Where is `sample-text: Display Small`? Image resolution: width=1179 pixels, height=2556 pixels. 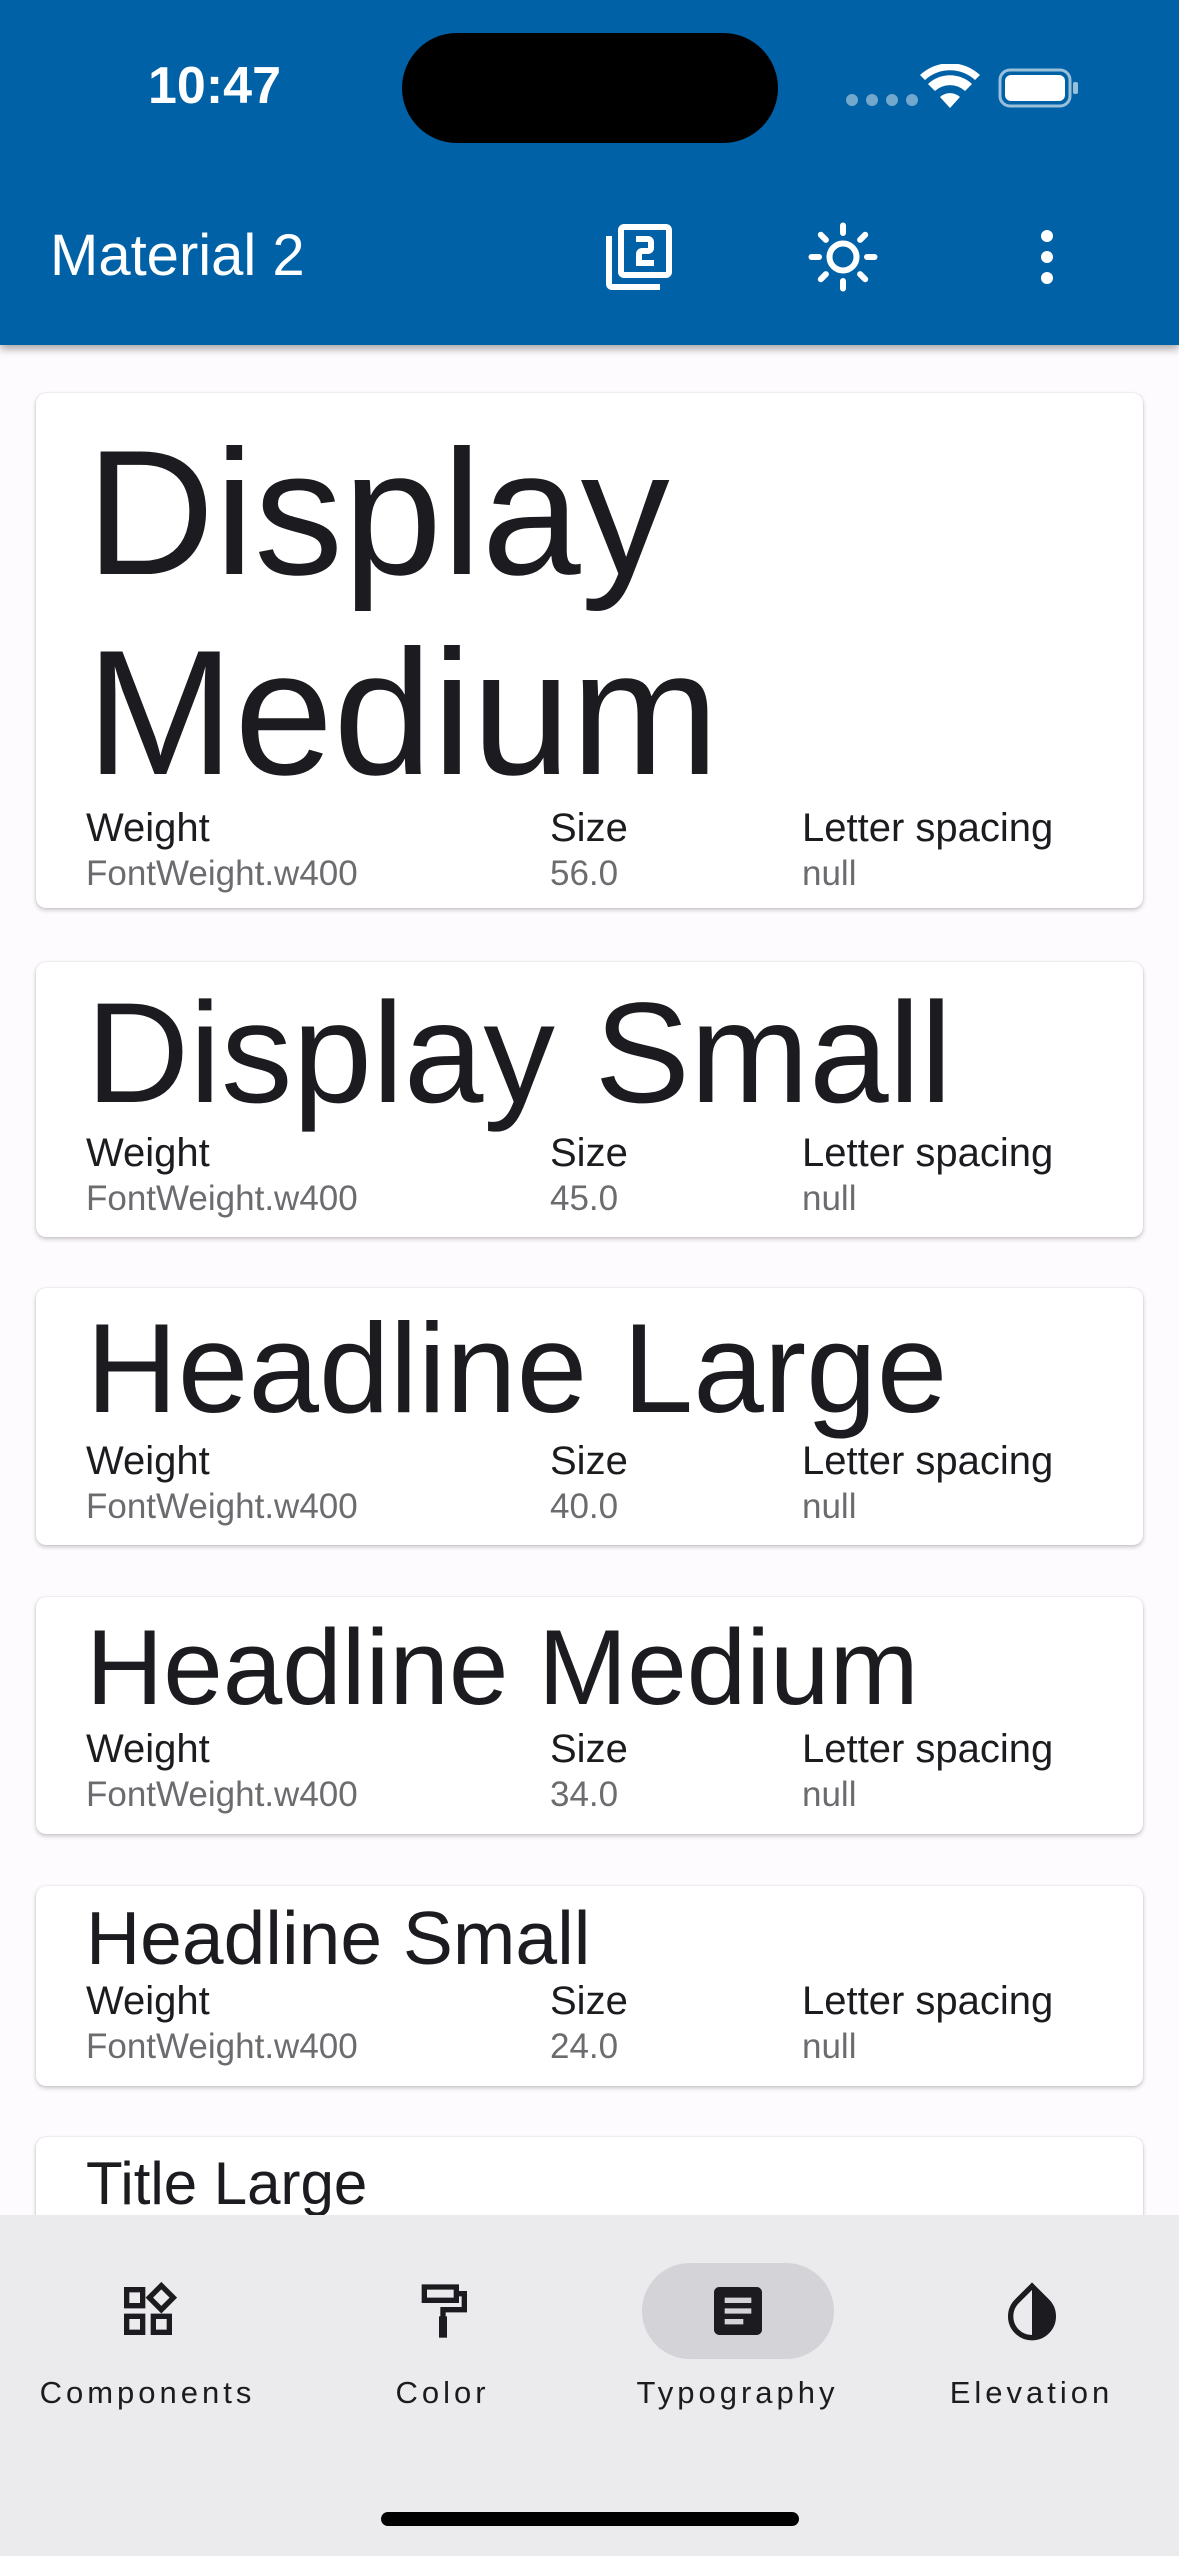
sample-text: Display Small is located at coordinates (519, 1053).